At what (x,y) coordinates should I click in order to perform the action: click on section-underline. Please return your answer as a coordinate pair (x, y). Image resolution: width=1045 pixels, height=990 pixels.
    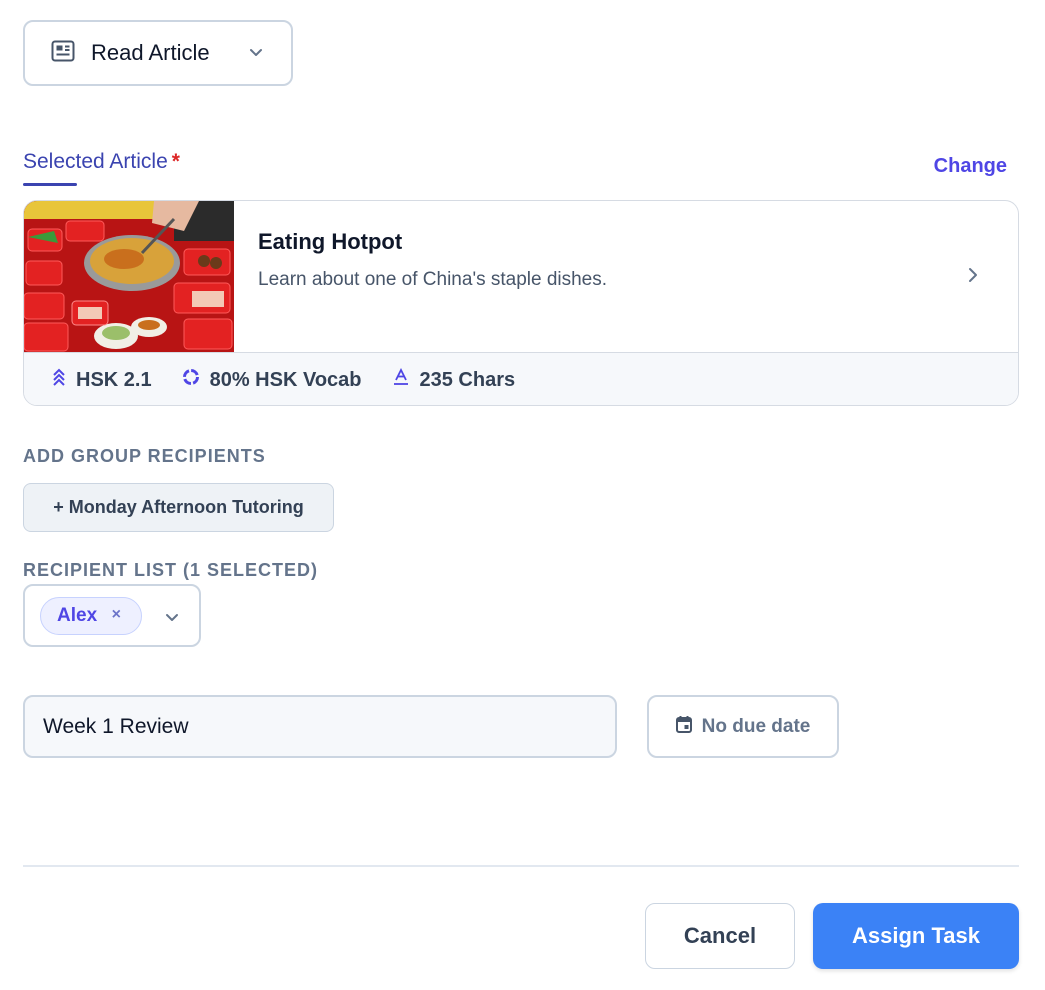
    Looking at the image, I should click on (50, 184).